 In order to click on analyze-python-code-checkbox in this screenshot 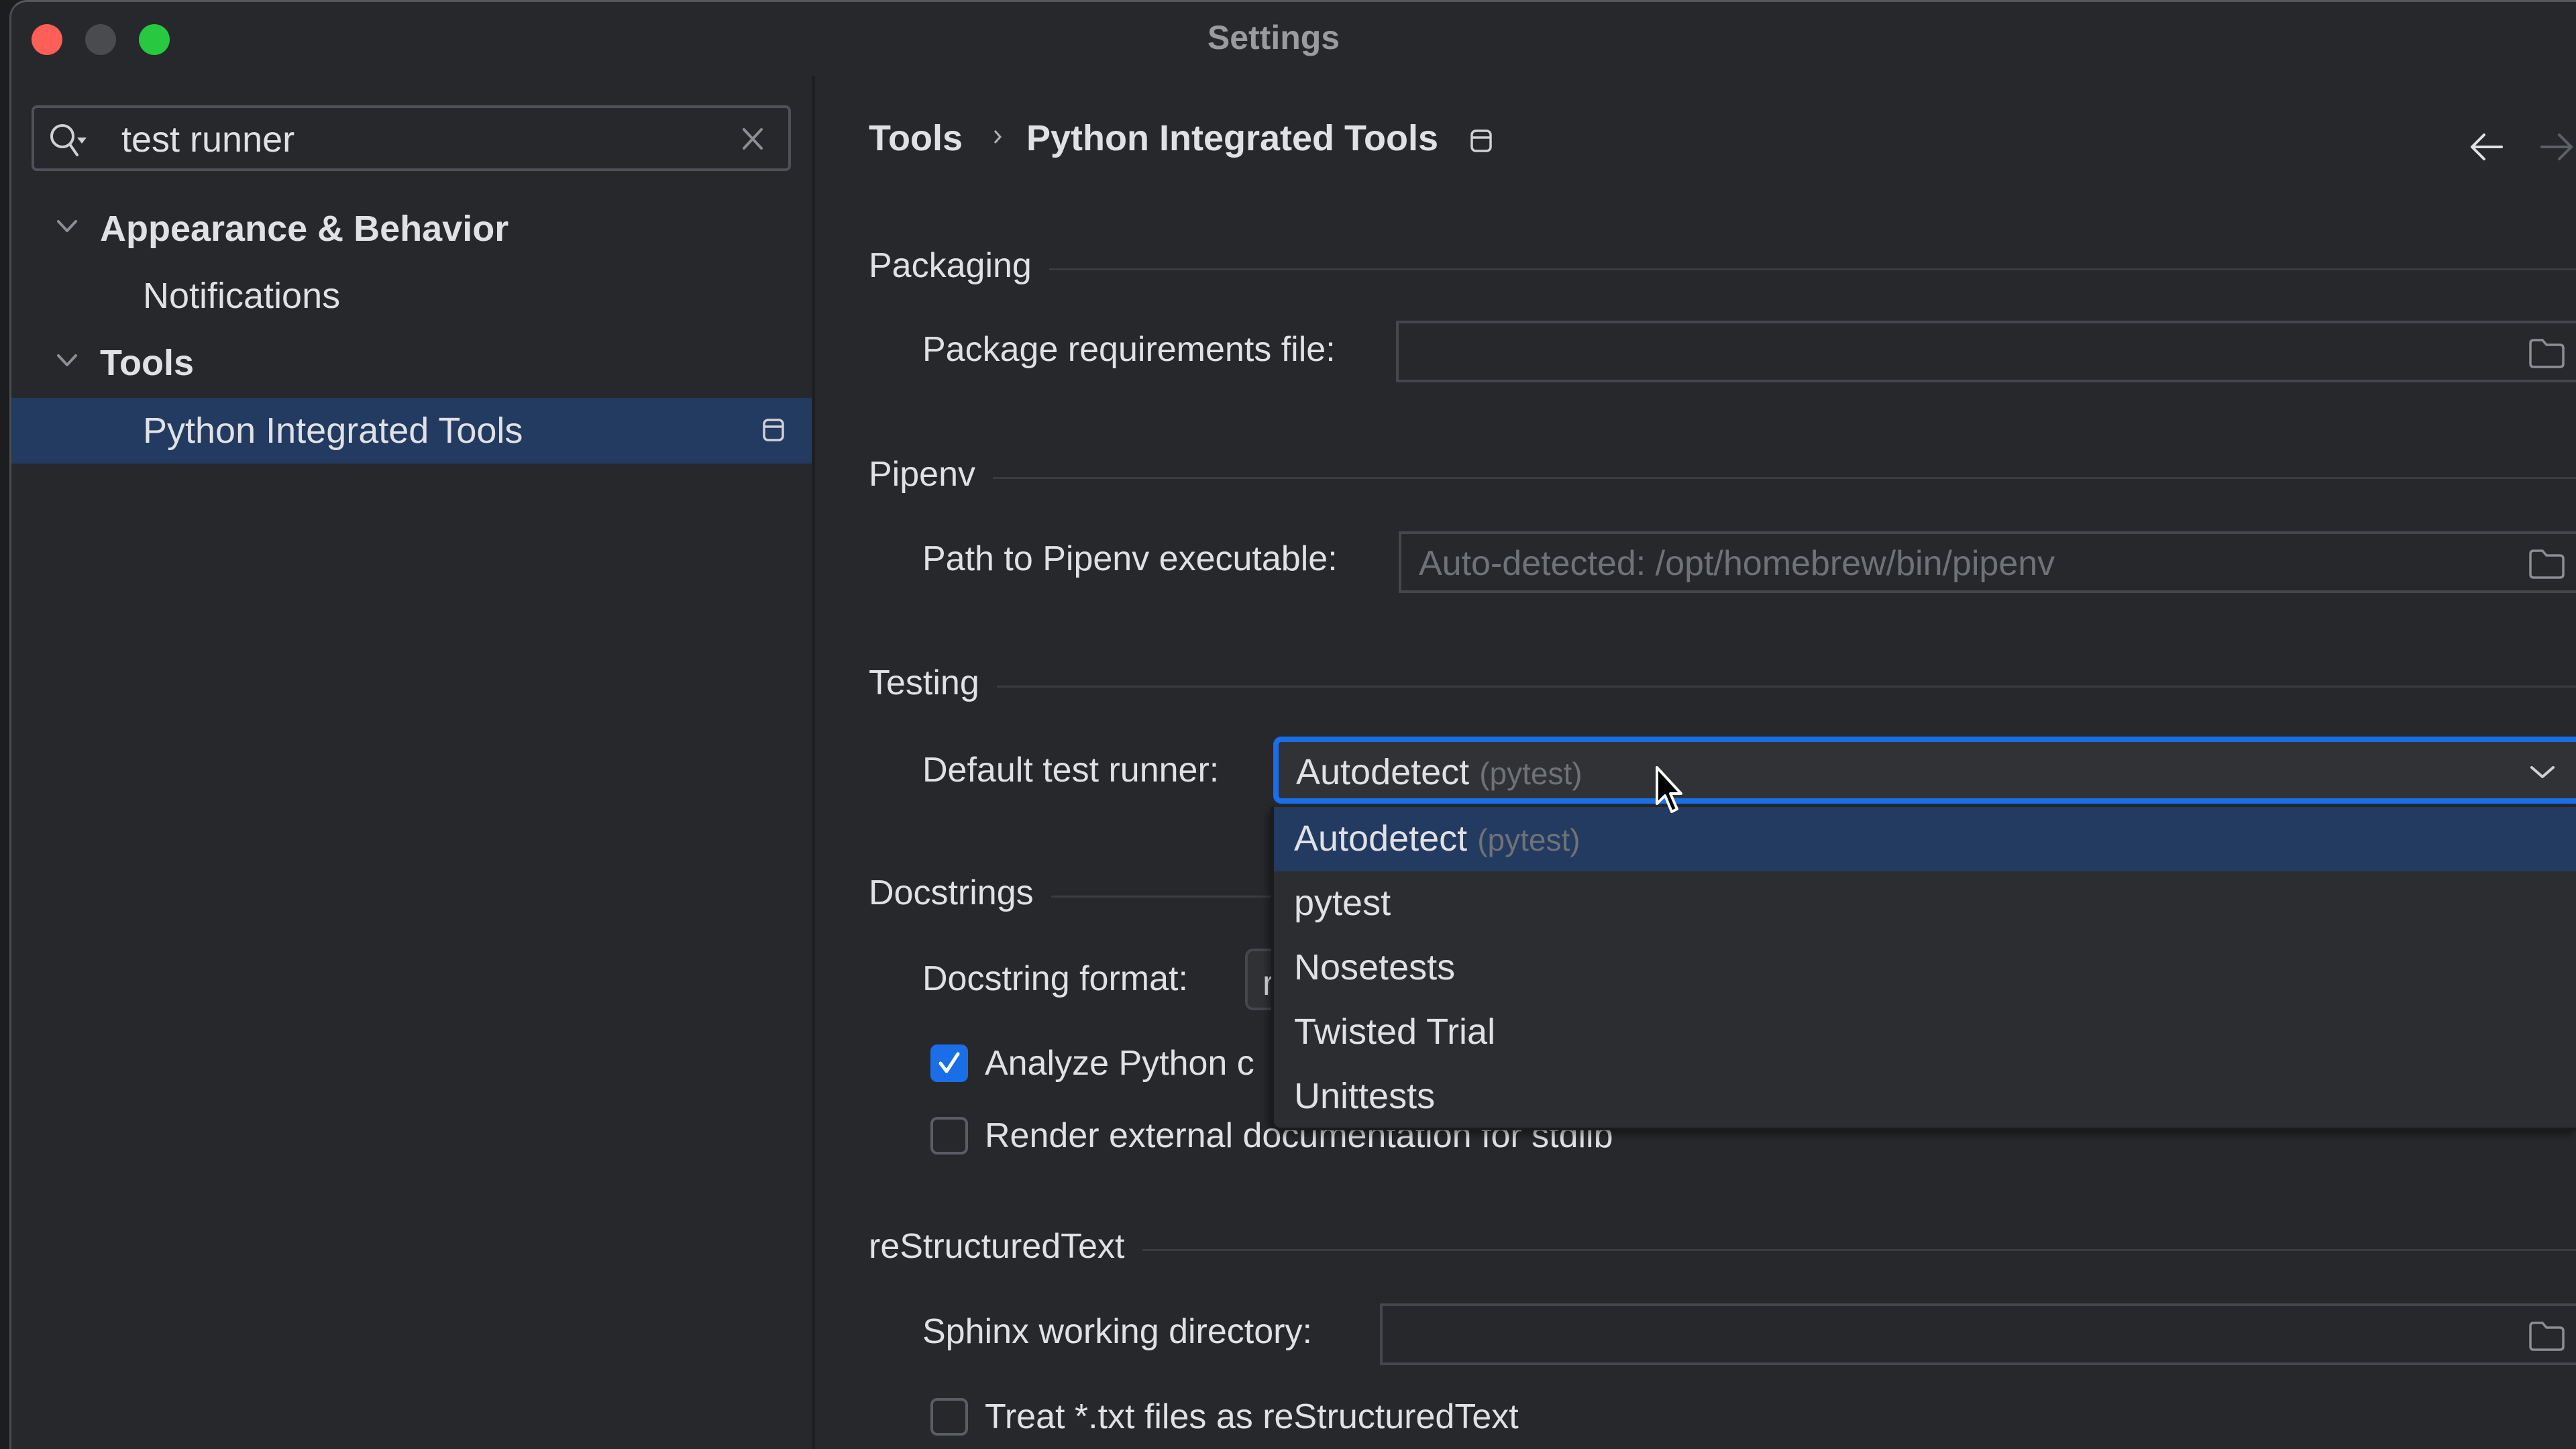, I will do `click(949, 1063)`.